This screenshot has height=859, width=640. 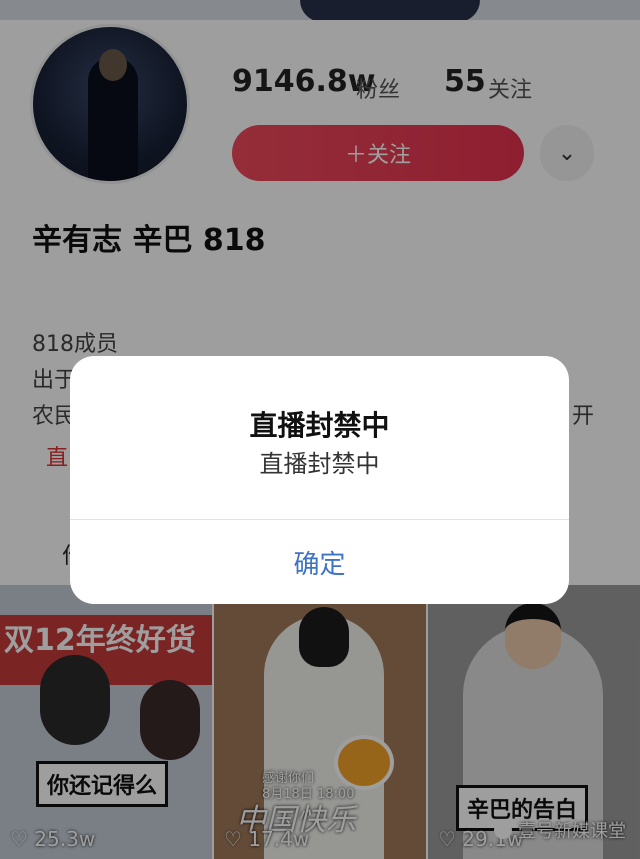 I want to click on confirm-button: 确定, so click(x=319, y=562).